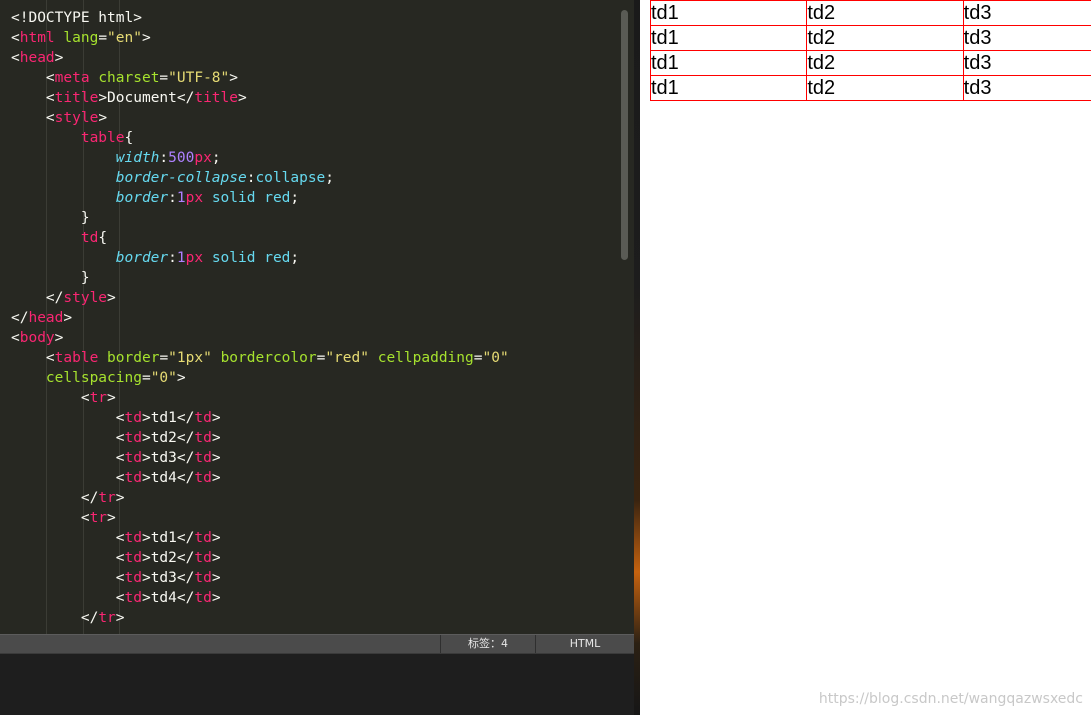 The width and height of the screenshot is (1091, 715). Describe the element at coordinates (260, 138) in the screenshot. I see `code-line: table{` at that location.